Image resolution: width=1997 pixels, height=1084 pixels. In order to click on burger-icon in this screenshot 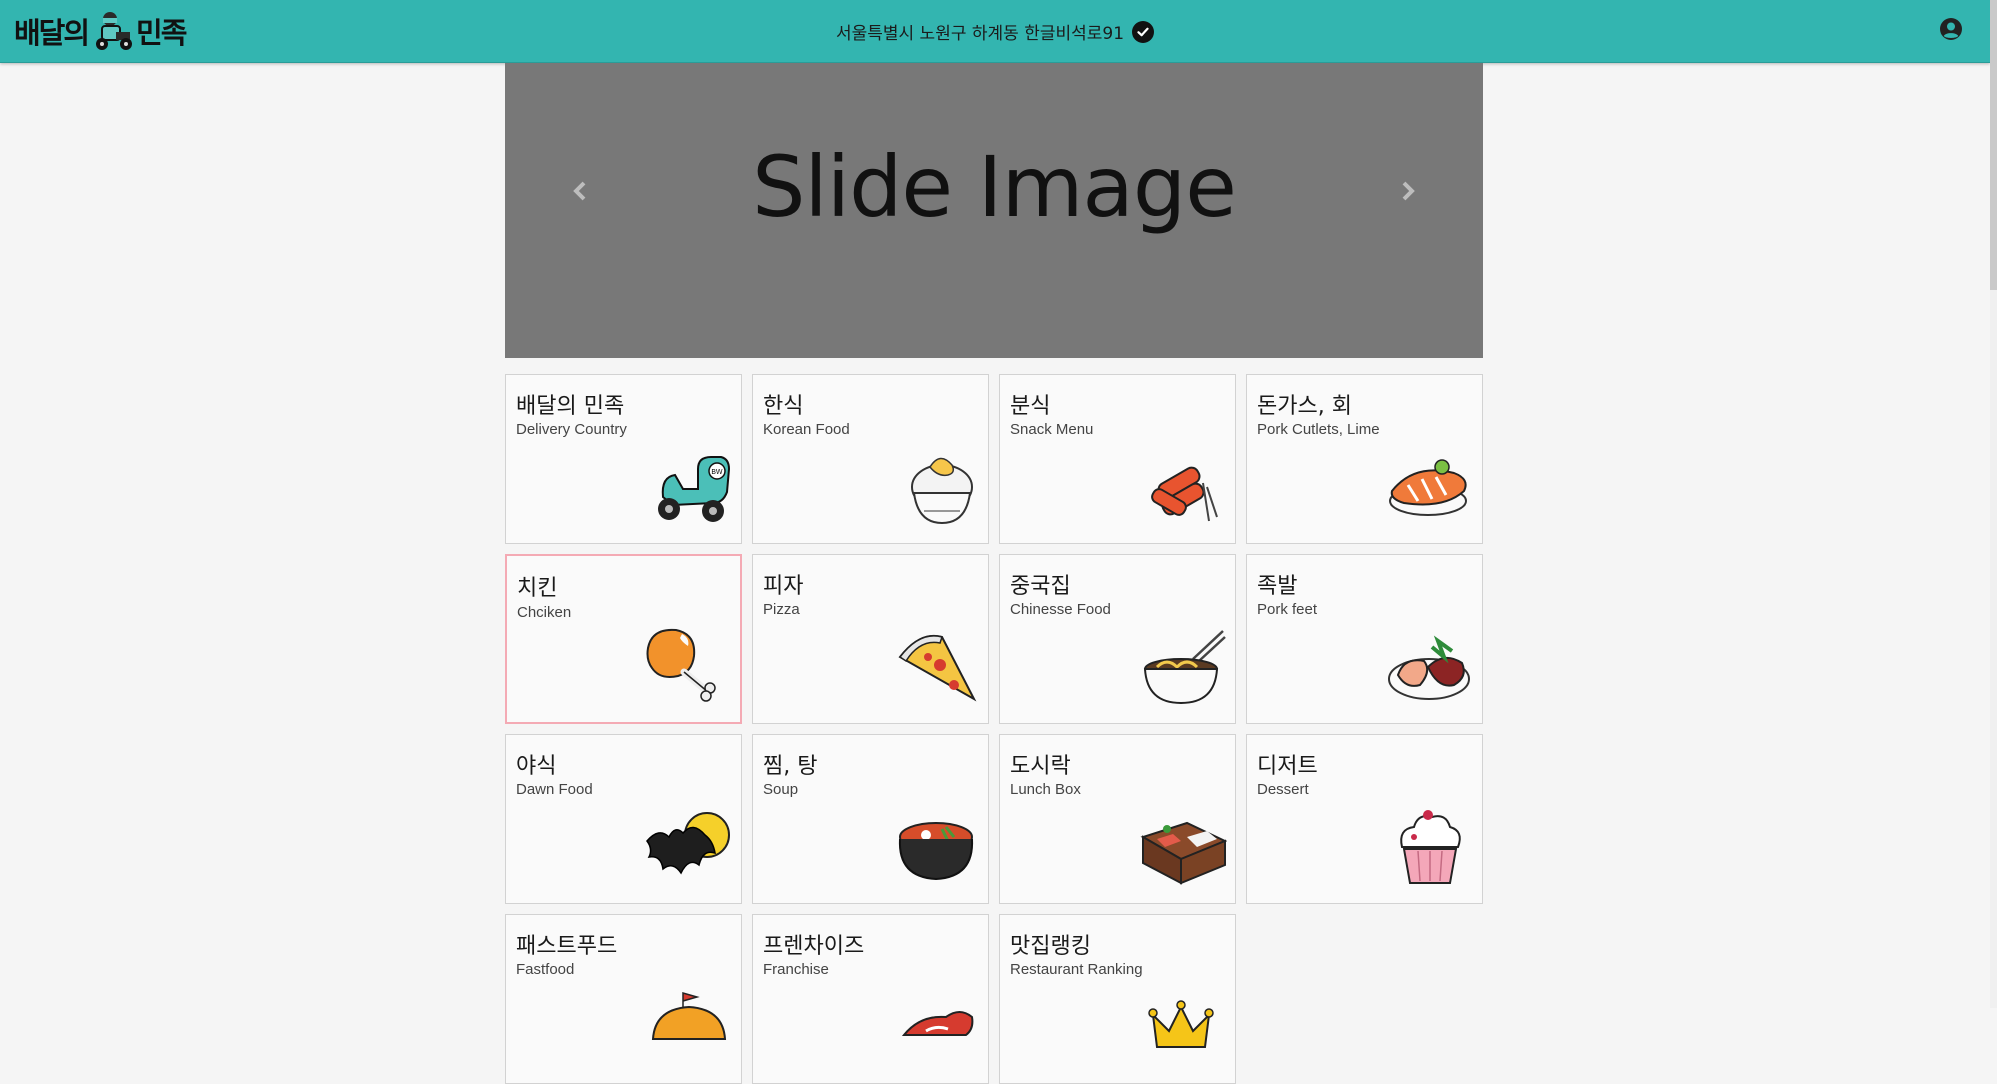, I will do `click(689, 1016)`.